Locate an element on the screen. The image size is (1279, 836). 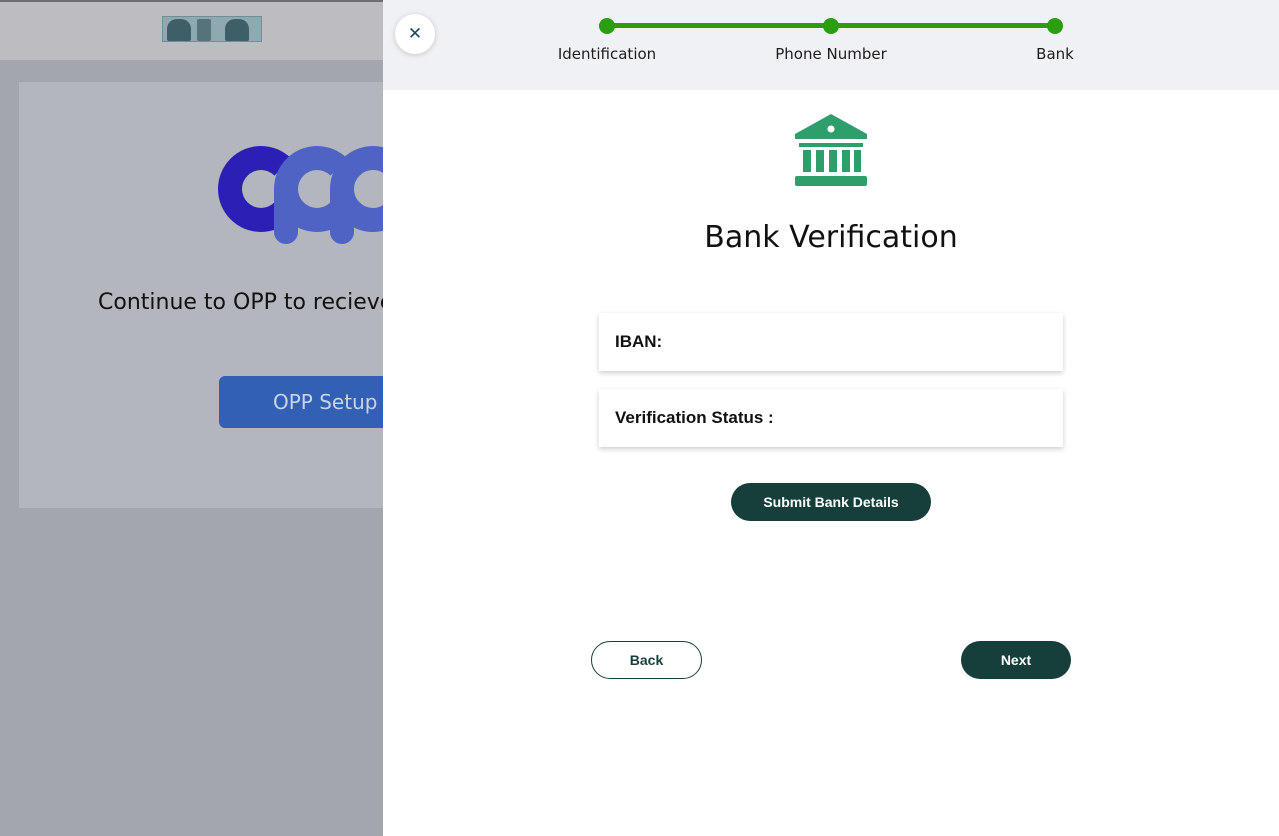
page-title: Bank Verification is located at coordinates (831, 237).